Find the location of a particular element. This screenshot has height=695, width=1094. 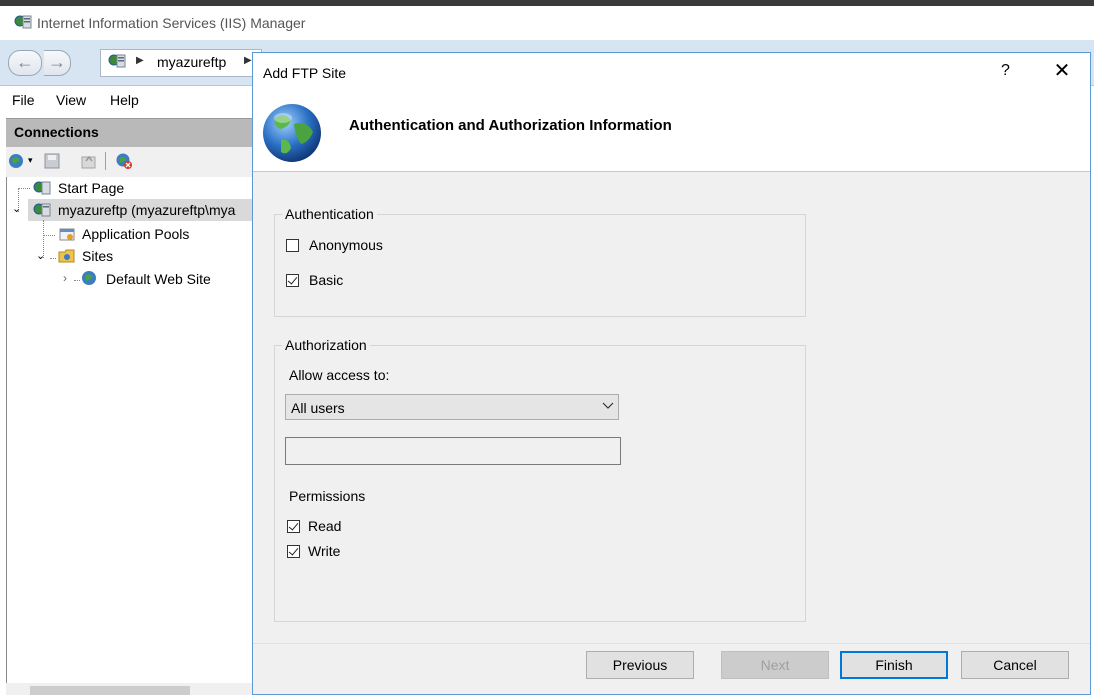

basic-checkbox is located at coordinates (292, 280).